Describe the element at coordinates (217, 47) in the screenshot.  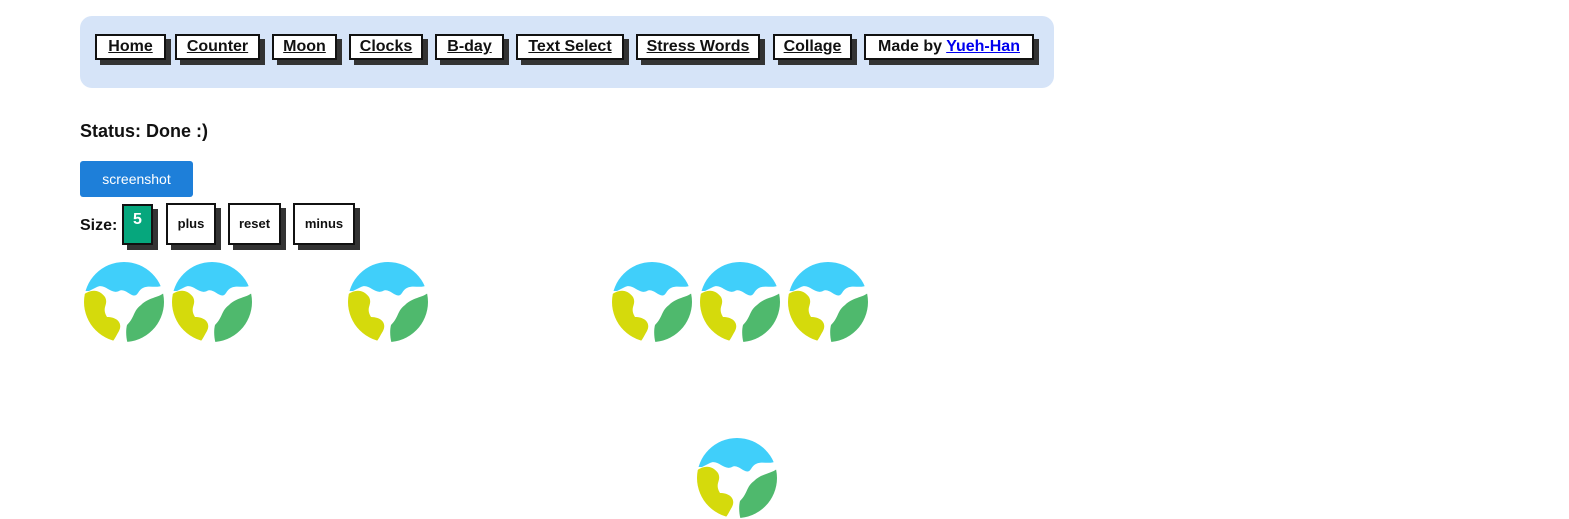
I see `nav-counter-link: Counter` at that location.